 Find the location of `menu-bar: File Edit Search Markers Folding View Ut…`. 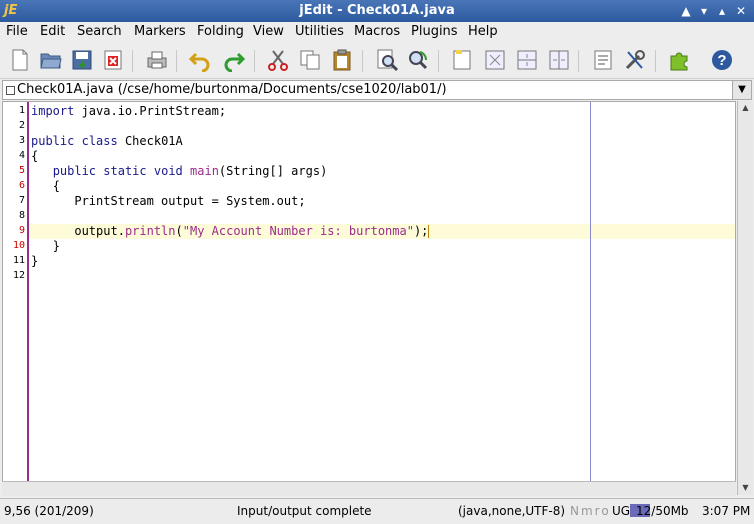

menu-bar: File Edit Search Markers Folding View Ut… is located at coordinates (377, 32).